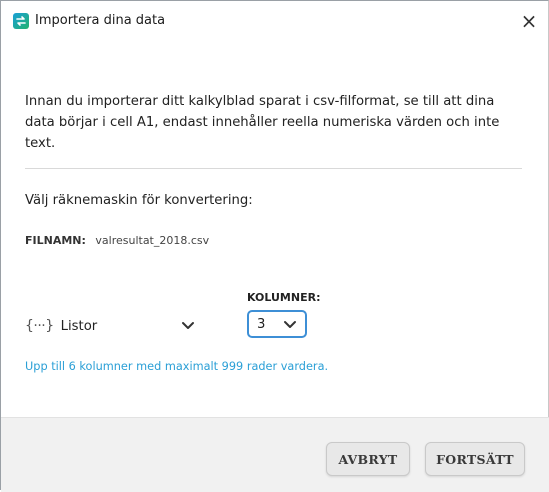 This screenshot has height=492, width=549. What do you see at coordinates (21, 21) in the screenshot?
I see `app-icon` at bounding box center [21, 21].